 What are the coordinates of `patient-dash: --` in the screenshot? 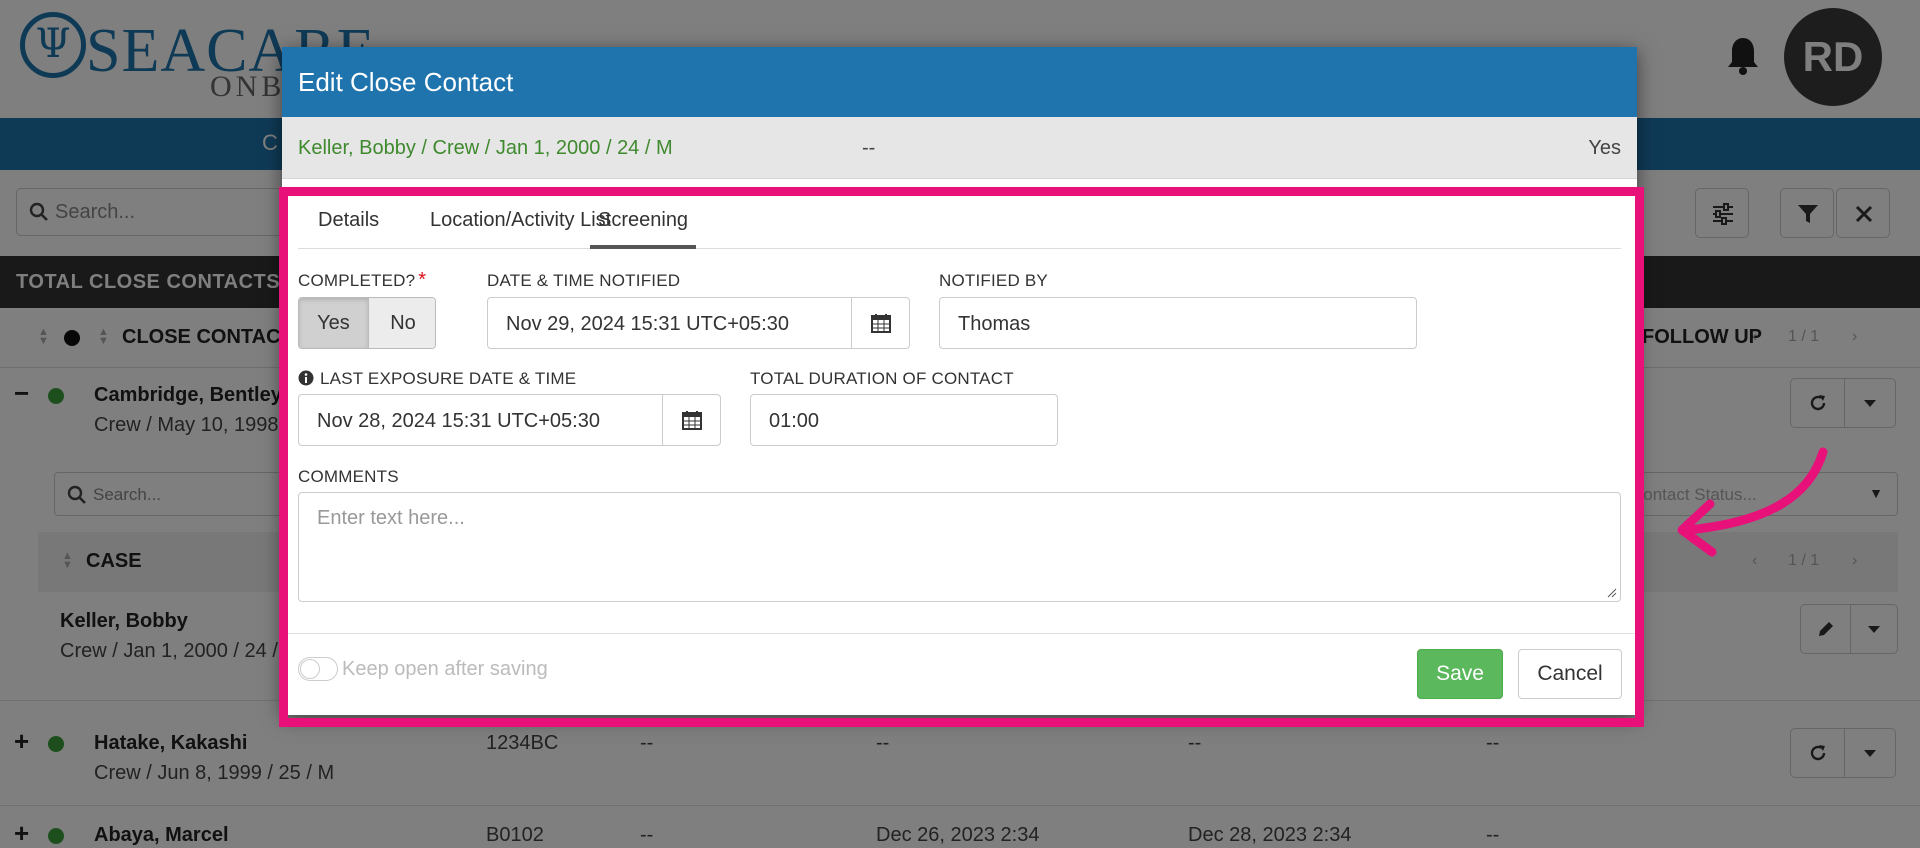 It's located at (869, 148).